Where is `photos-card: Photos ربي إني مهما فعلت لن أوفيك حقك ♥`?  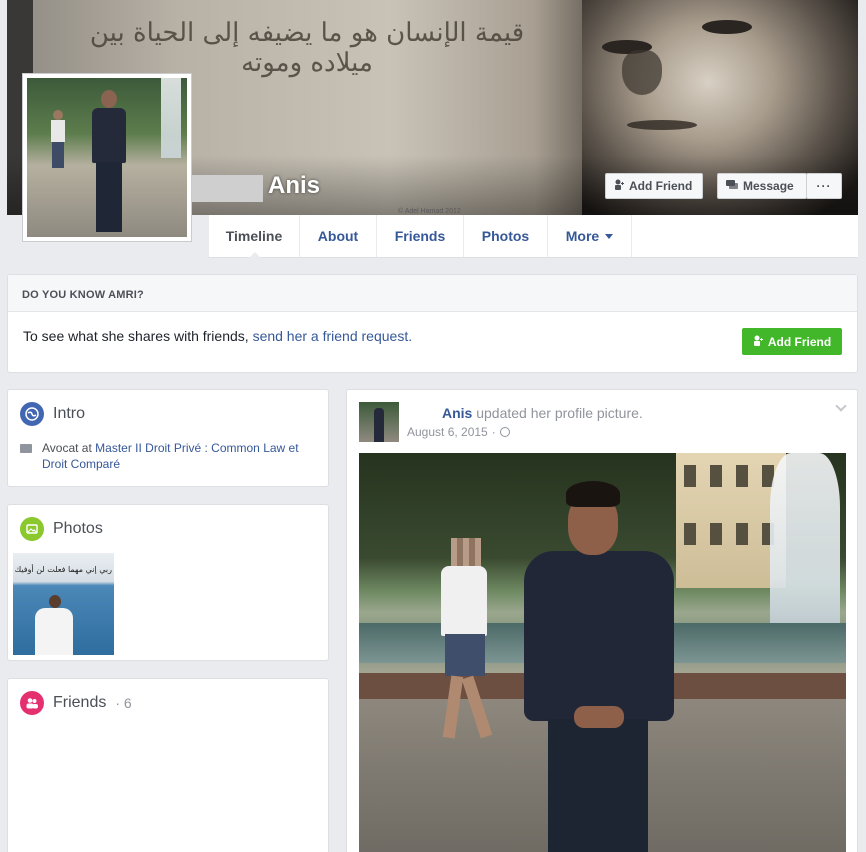 photos-card: Photos ربي إني مهما فعلت لن أوفيك حقك ♥ is located at coordinates (168, 582).